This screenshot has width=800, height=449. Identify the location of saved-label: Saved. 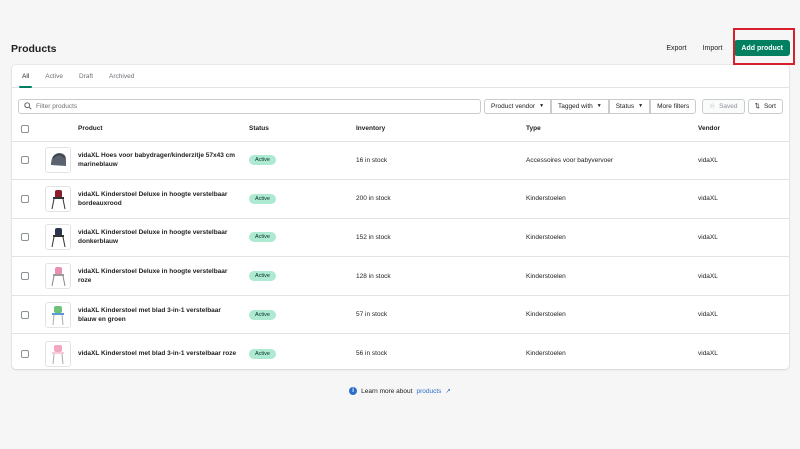
(728, 106).